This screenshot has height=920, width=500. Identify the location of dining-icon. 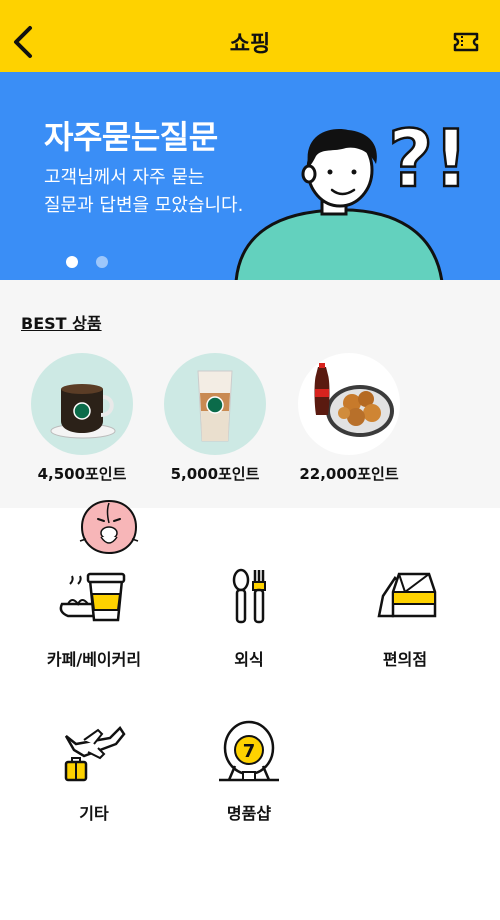
(249, 596).